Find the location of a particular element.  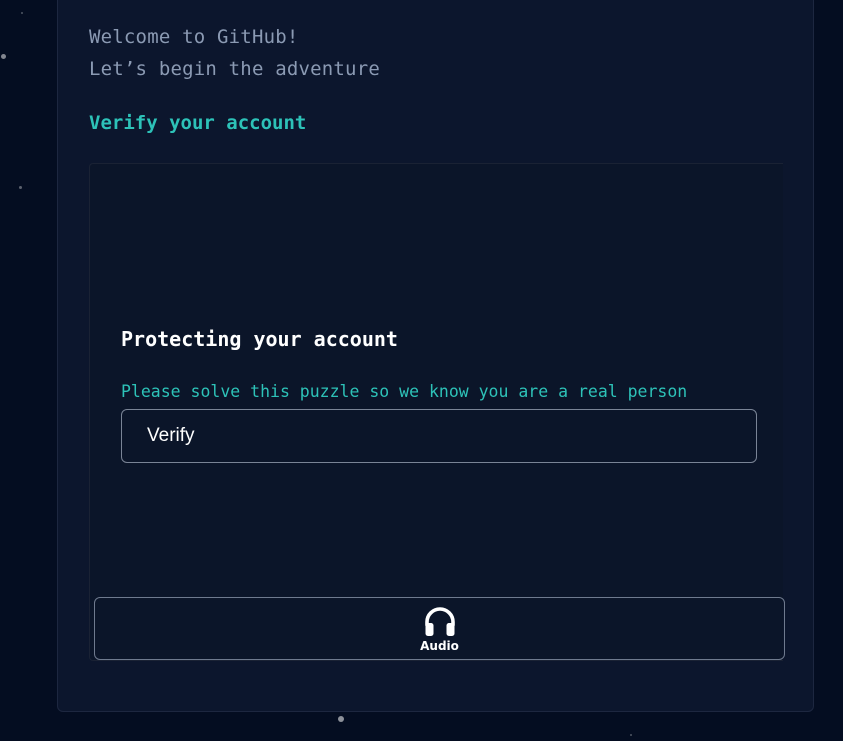

welcome-line-1: Welcome to GitHub! is located at coordinates (194, 37).